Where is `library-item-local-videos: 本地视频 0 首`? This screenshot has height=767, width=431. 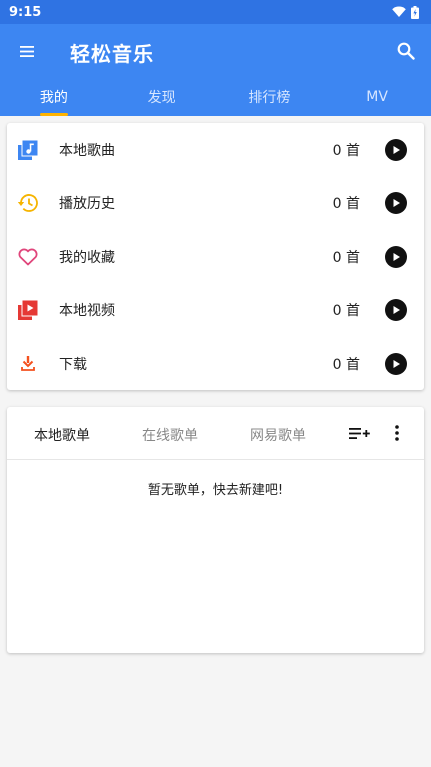
library-item-local-videos: 本地视频 0 首 is located at coordinates (215, 310).